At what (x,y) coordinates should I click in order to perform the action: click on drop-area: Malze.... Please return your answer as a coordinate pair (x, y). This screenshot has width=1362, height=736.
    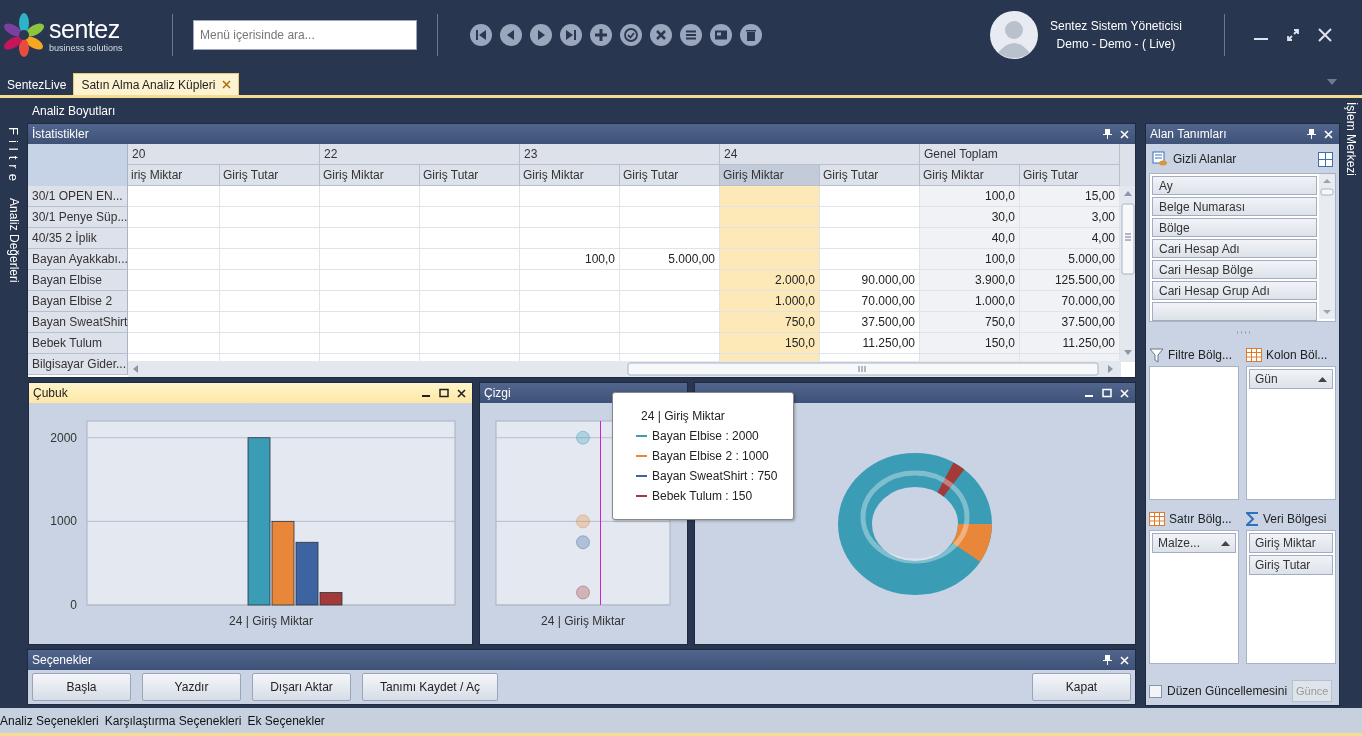
    Looking at the image, I should click on (1194, 597).